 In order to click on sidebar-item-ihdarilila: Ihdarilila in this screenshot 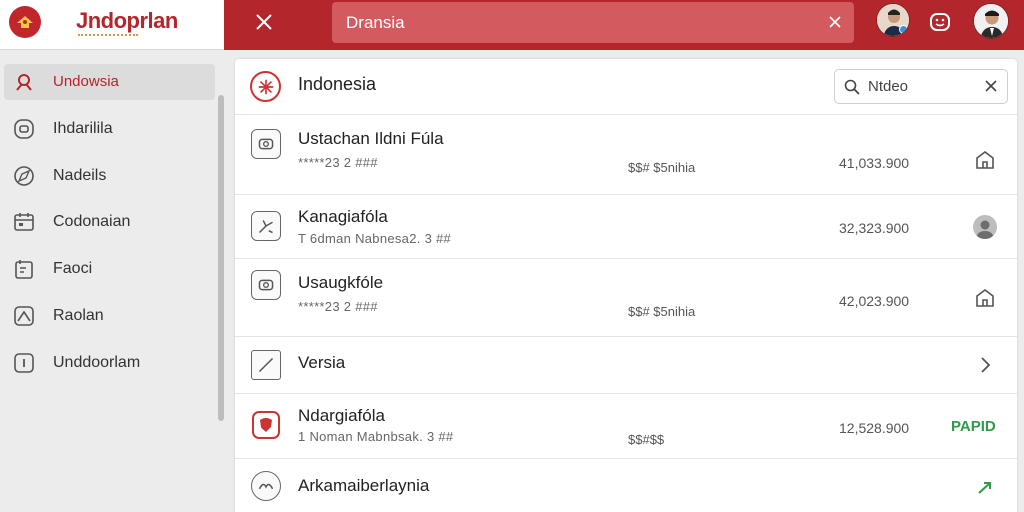, I will do `click(109, 129)`.